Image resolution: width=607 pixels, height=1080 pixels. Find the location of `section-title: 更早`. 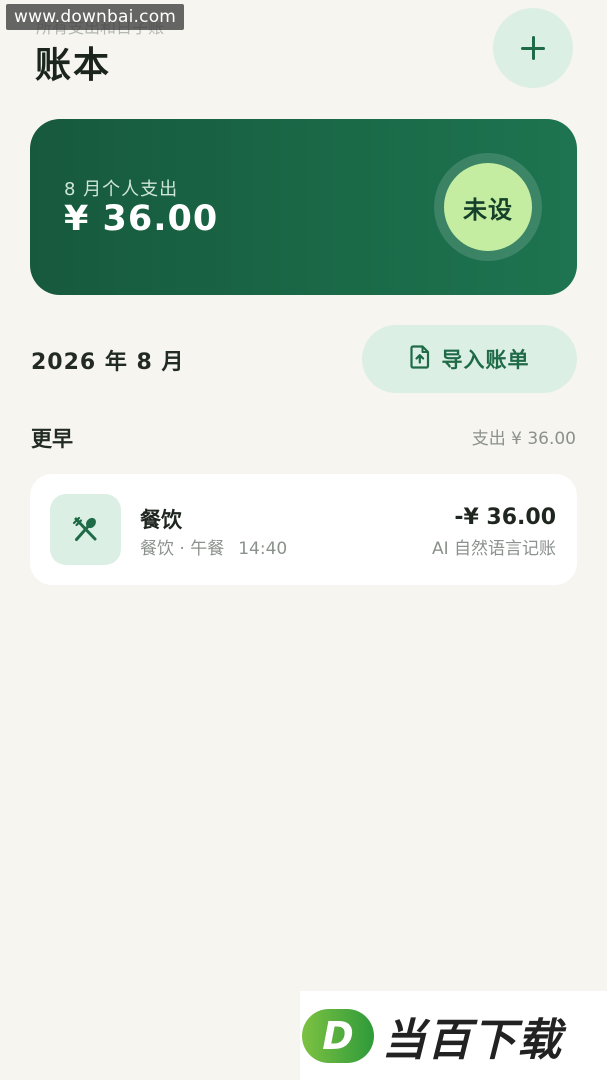

section-title: 更早 is located at coordinates (52, 439).